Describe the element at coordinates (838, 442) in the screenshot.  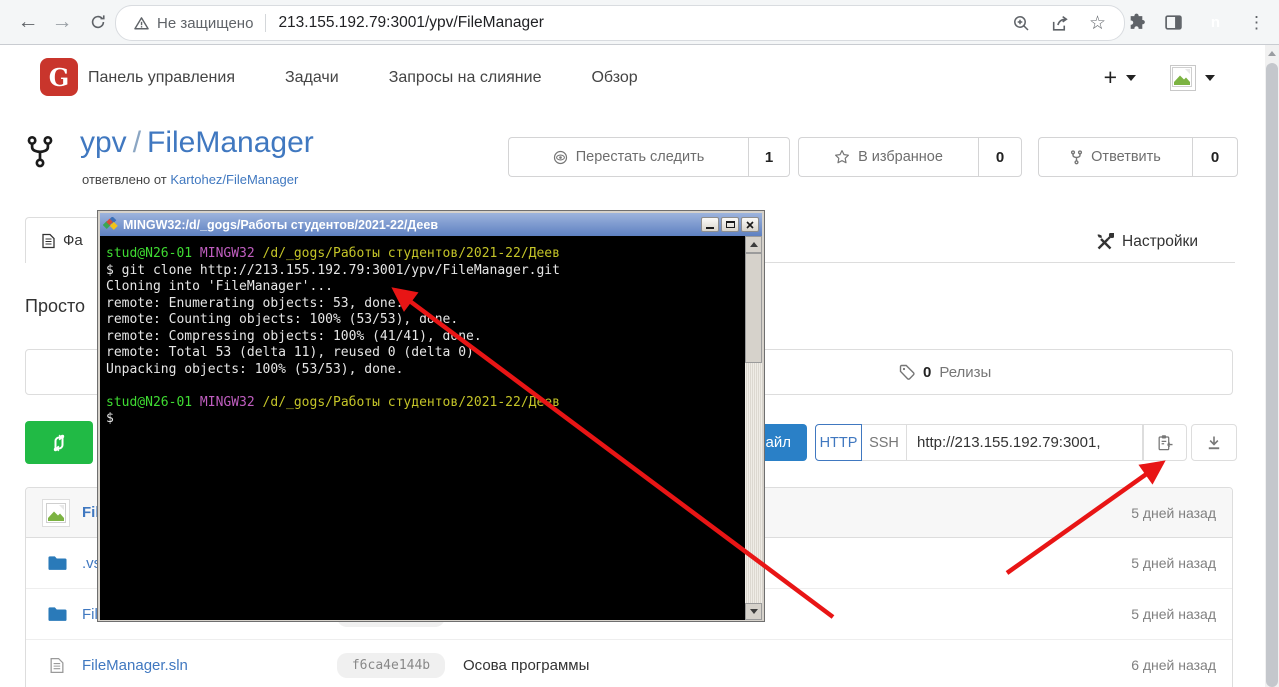
I see `http-toggle: HTTP` at that location.